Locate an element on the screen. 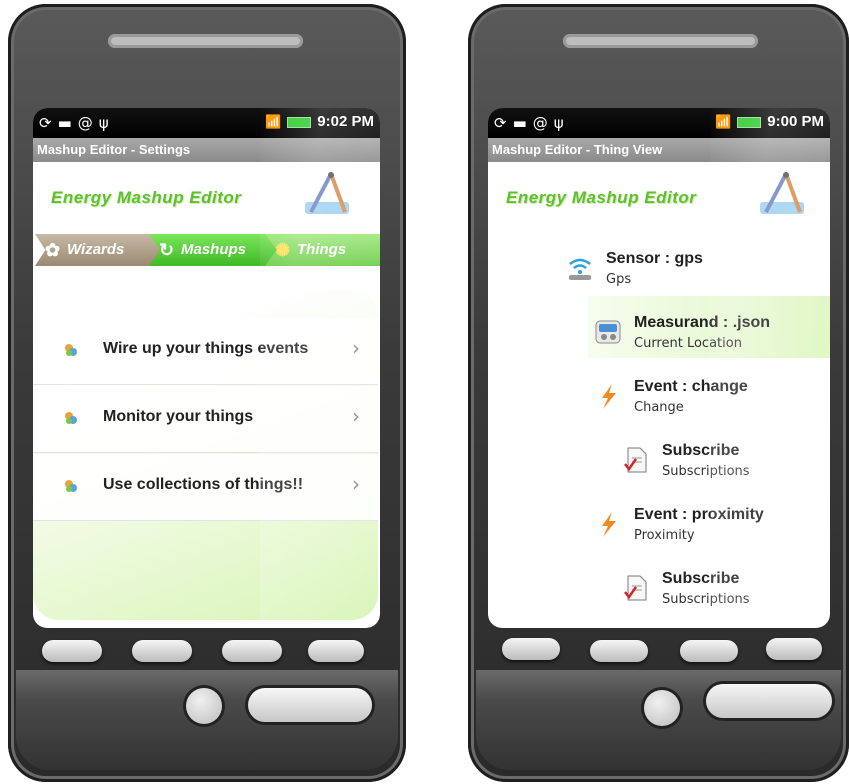 Image resolution: width=849 pixels, height=784 pixels. status-right: 📶 9:00 PM is located at coordinates (769, 121).